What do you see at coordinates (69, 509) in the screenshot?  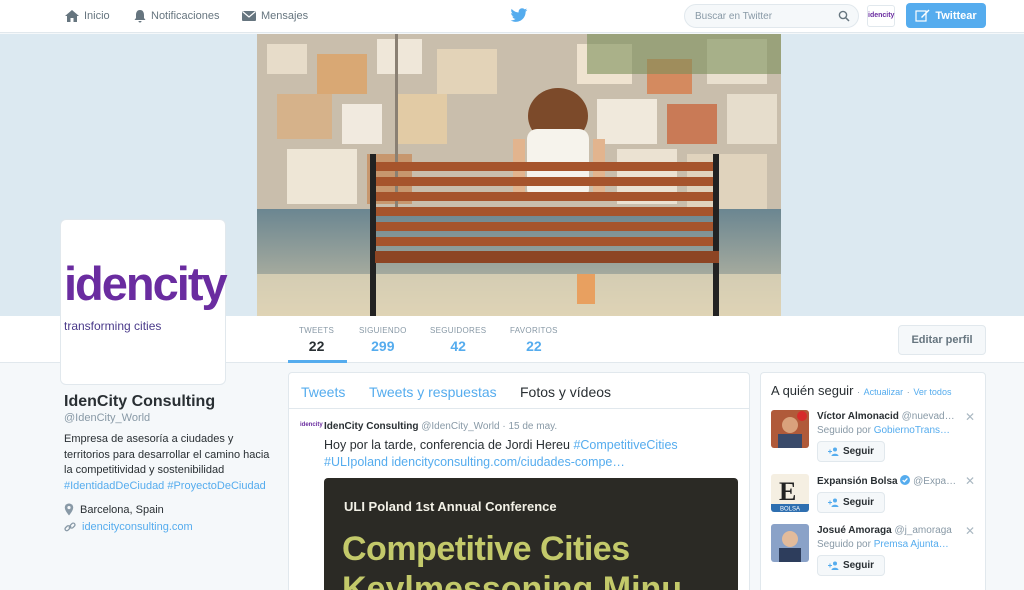 I see `location-pin-icon` at bounding box center [69, 509].